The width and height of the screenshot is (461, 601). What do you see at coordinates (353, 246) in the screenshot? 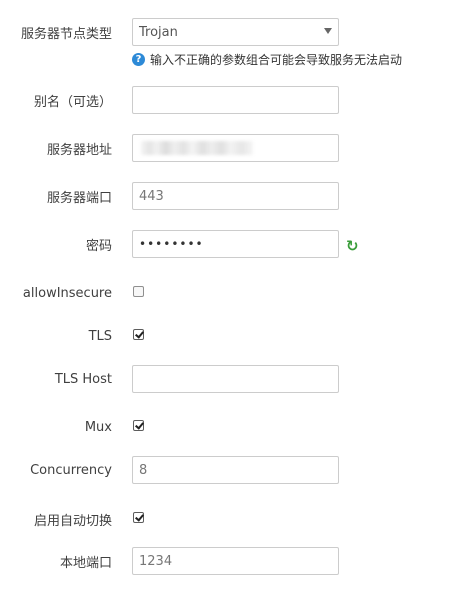
I see `refresh-icon: ↻` at bounding box center [353, 246].